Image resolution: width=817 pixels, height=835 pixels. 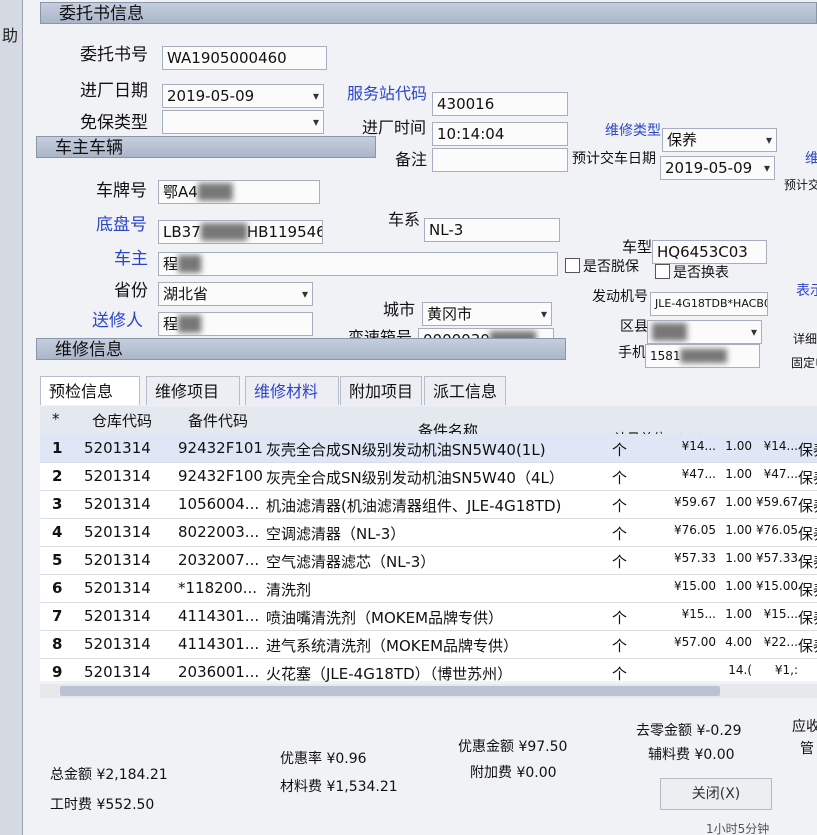 I want to click on phone-field: 1581█████, so click(x=702, y=356).